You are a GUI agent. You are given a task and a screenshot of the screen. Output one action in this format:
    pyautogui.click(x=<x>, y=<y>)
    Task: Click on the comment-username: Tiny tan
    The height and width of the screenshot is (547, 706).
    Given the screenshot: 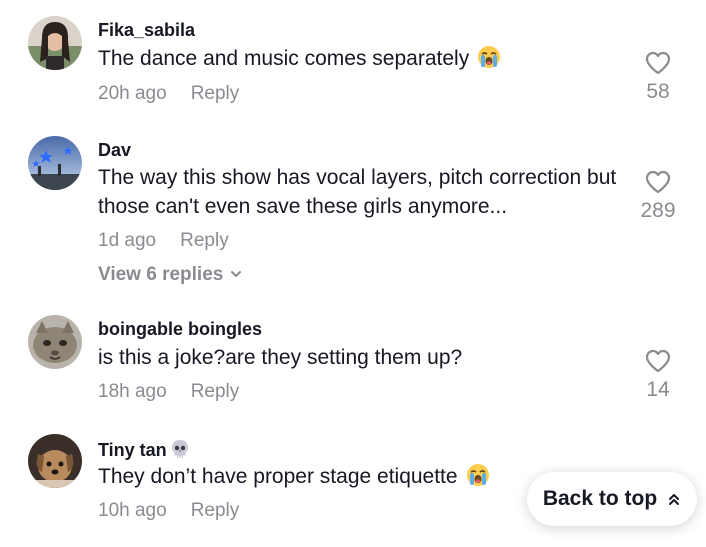 What is the action you would take?
    pyautogui.click(x=144, y=449)
    